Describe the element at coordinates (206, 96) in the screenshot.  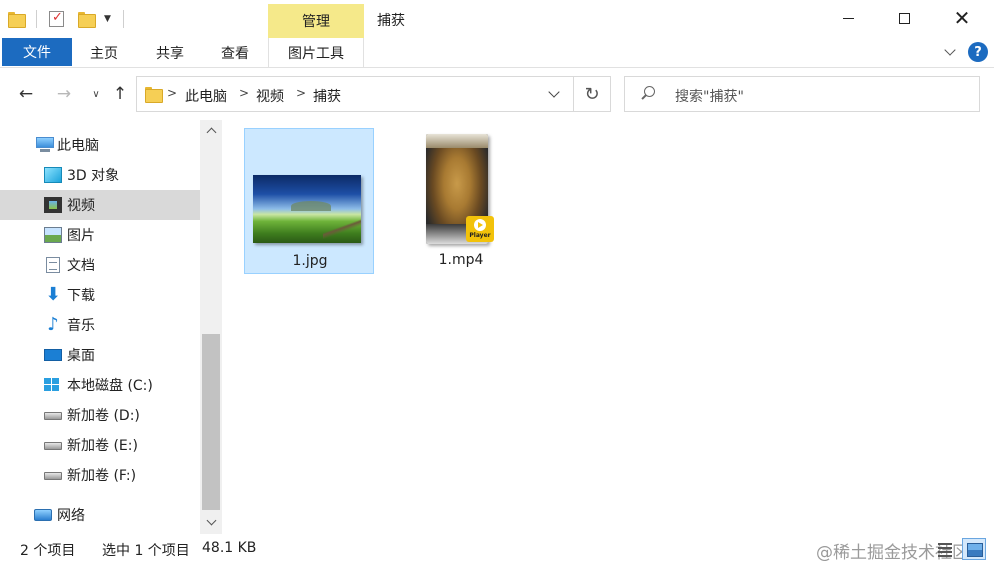
I see `breadcrumb-this-pc: 此电脑` at that location.